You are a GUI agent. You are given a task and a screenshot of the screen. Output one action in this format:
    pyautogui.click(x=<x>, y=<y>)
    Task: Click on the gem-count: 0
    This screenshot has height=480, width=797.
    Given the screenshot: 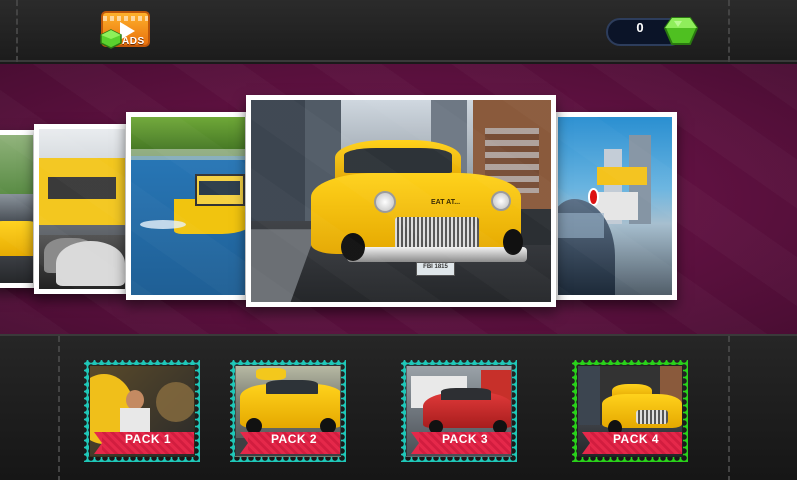 What is the action you would take?
    pyautogui.click(x=640, y=27)
    